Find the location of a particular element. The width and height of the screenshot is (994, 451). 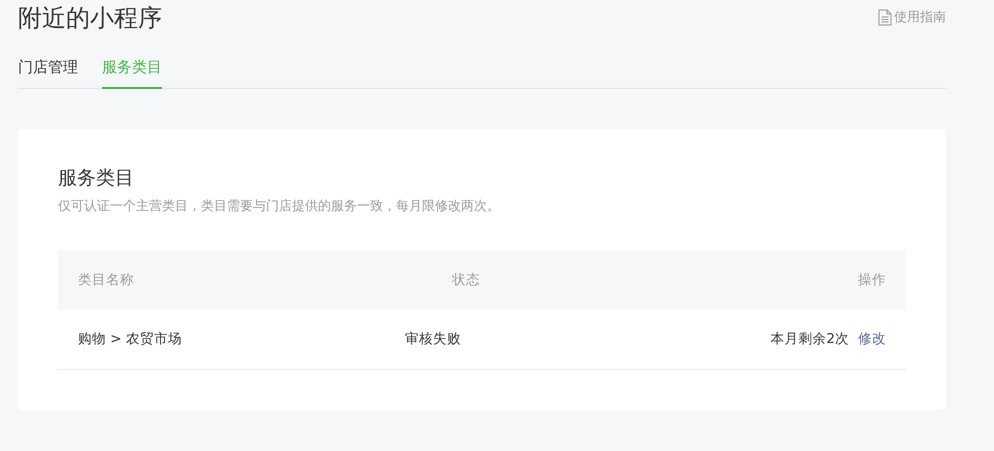

status-text: 审核失败 is located at coordinates (433, 339).